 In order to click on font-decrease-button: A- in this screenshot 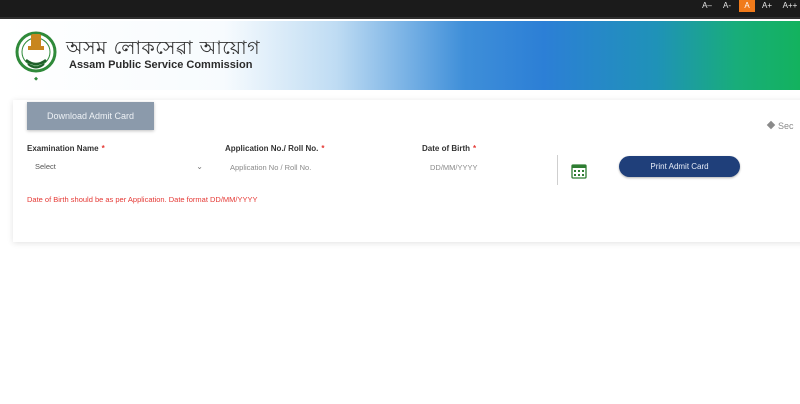, I will do `click(727, 6)`.